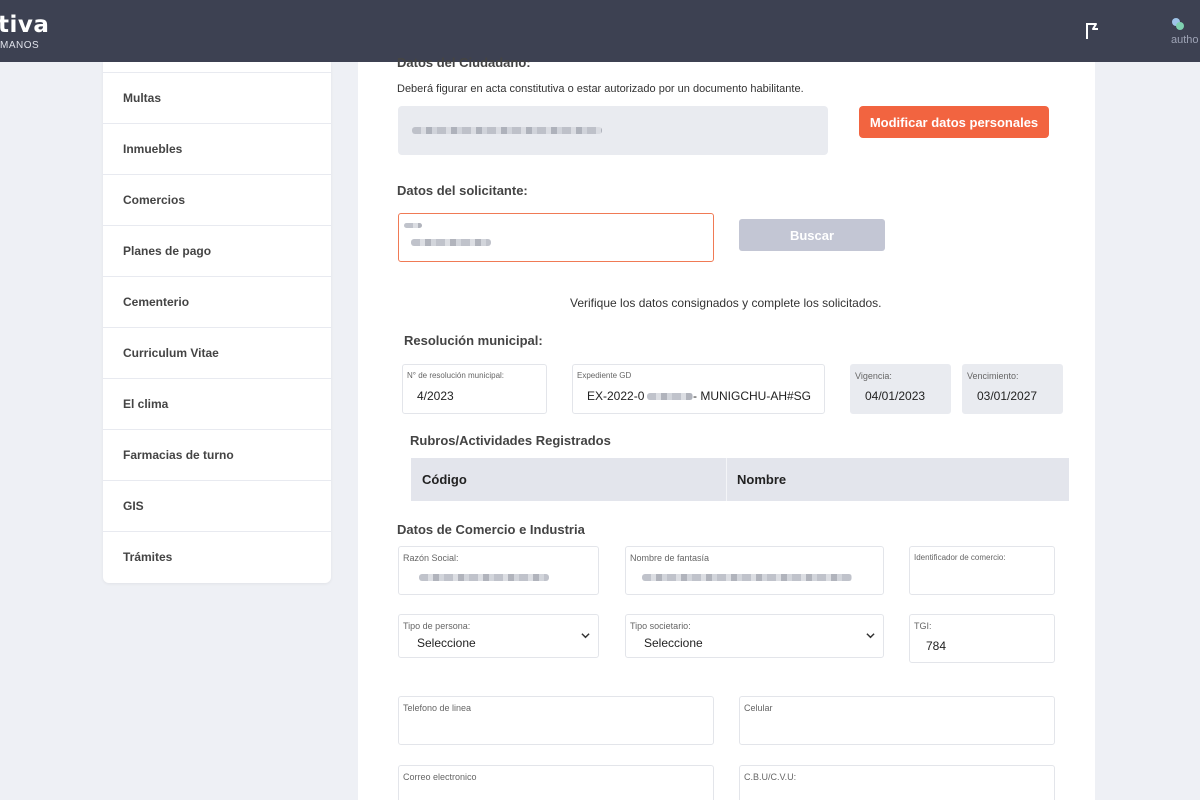  What do you see at coordinates (507, 130) in the screenshot?
I see `redacted-citizen-data` at bounding box center [507, 130].